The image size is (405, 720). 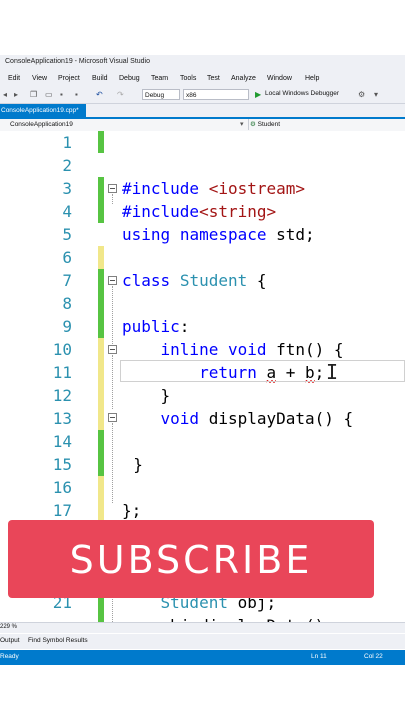 I want to click on member-dropdown: ⚙ Student, so click(x=327, y=124).